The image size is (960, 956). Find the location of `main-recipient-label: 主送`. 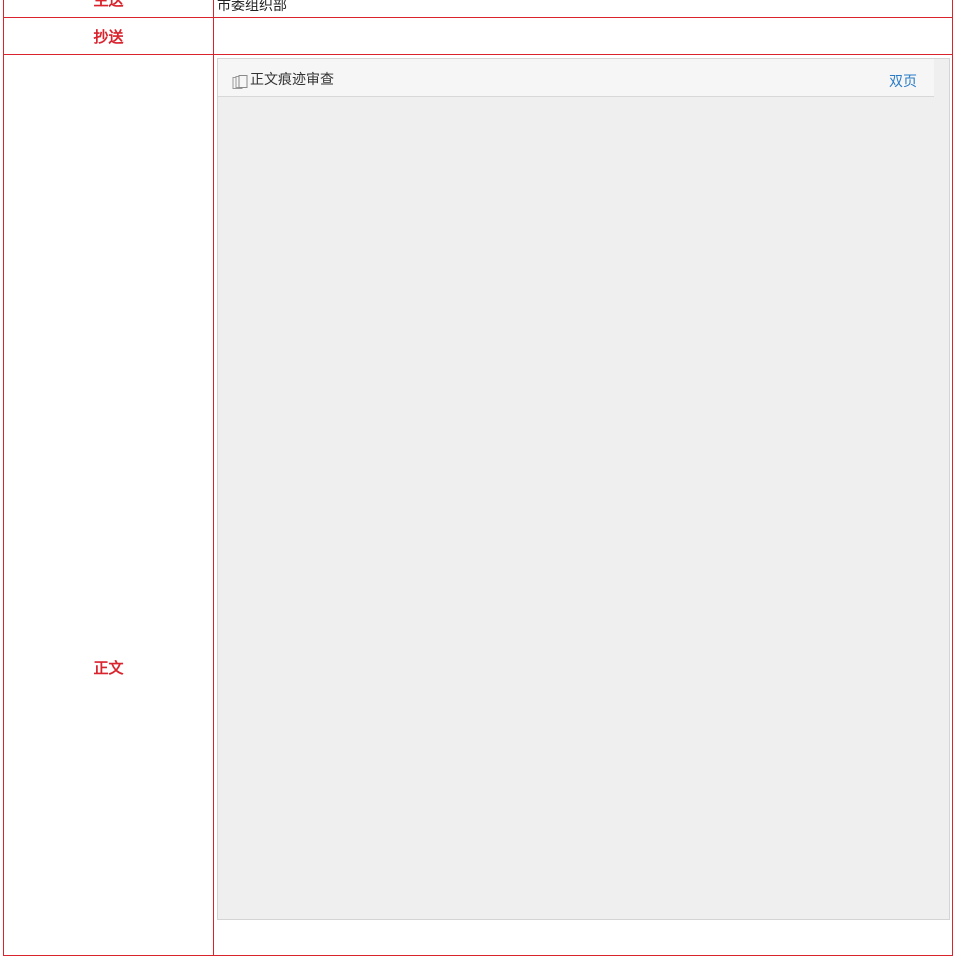

main-recipient-label: 主送 is located at coordinates (108, 9).